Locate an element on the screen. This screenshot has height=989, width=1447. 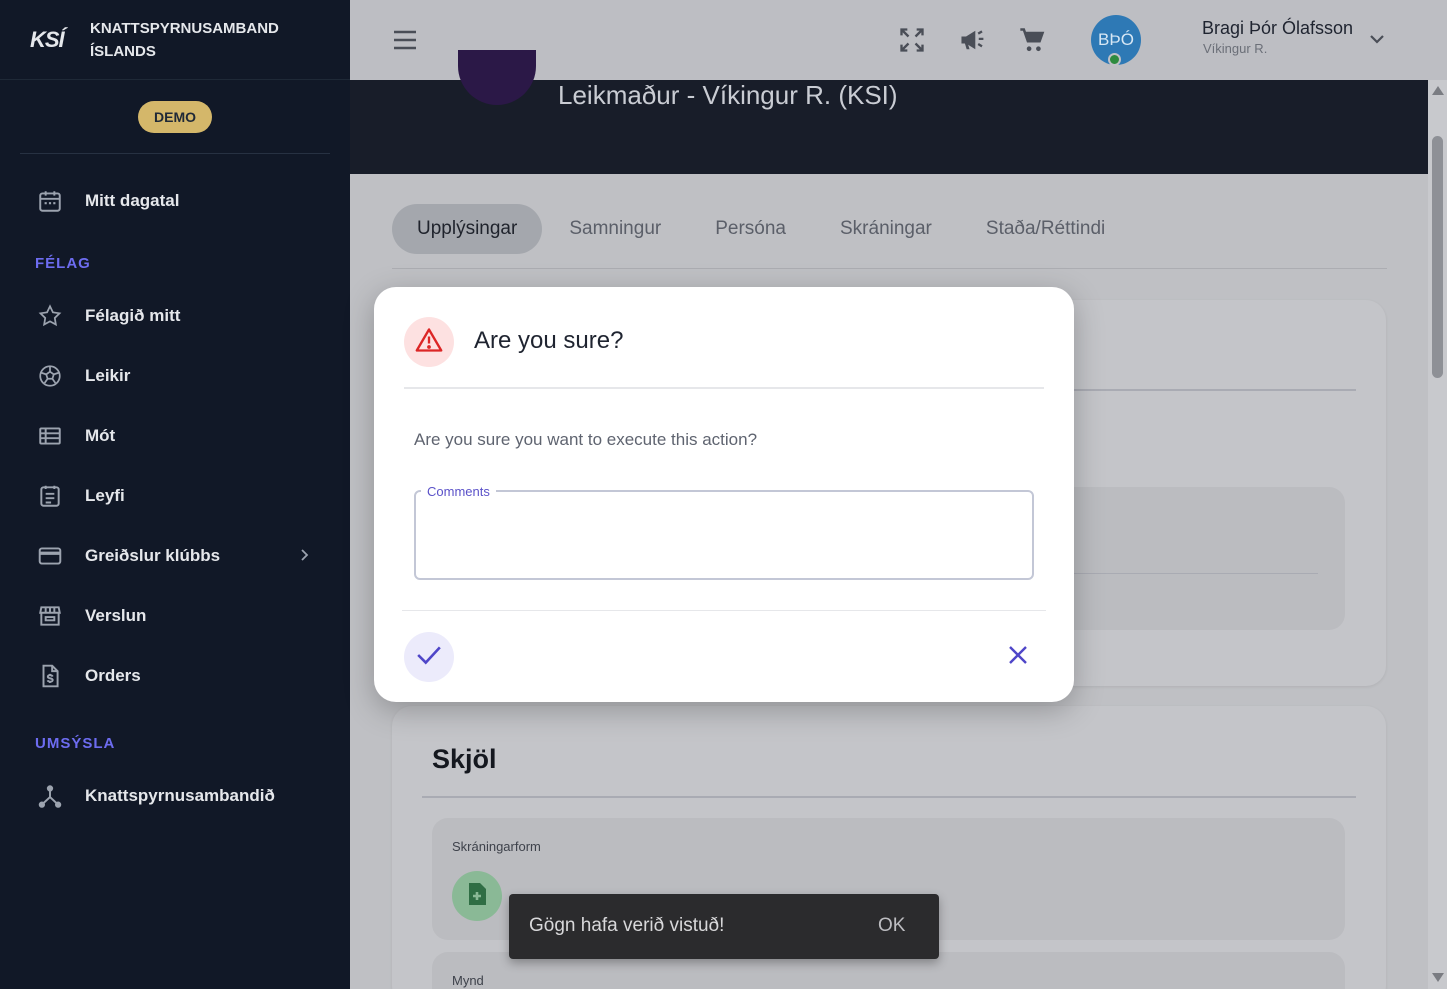
sidebar-item-mitt-dagatal: Mitt dagatal is located at coordinates (107, 201).